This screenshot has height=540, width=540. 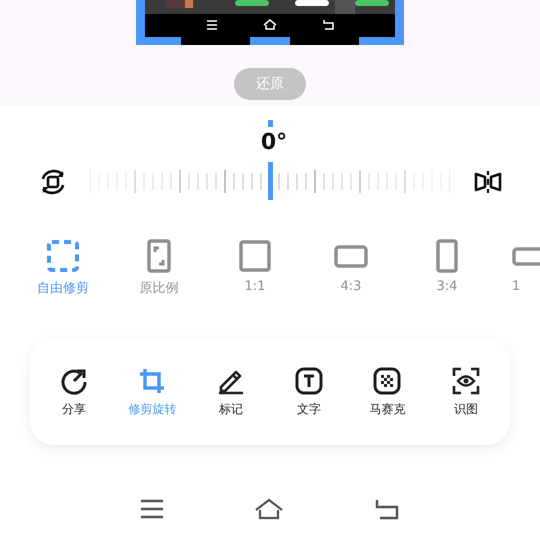 What do you see at coordinates (152, 380) in the screenshot?
I see `crop-icon` at bounding box center [152, 380].